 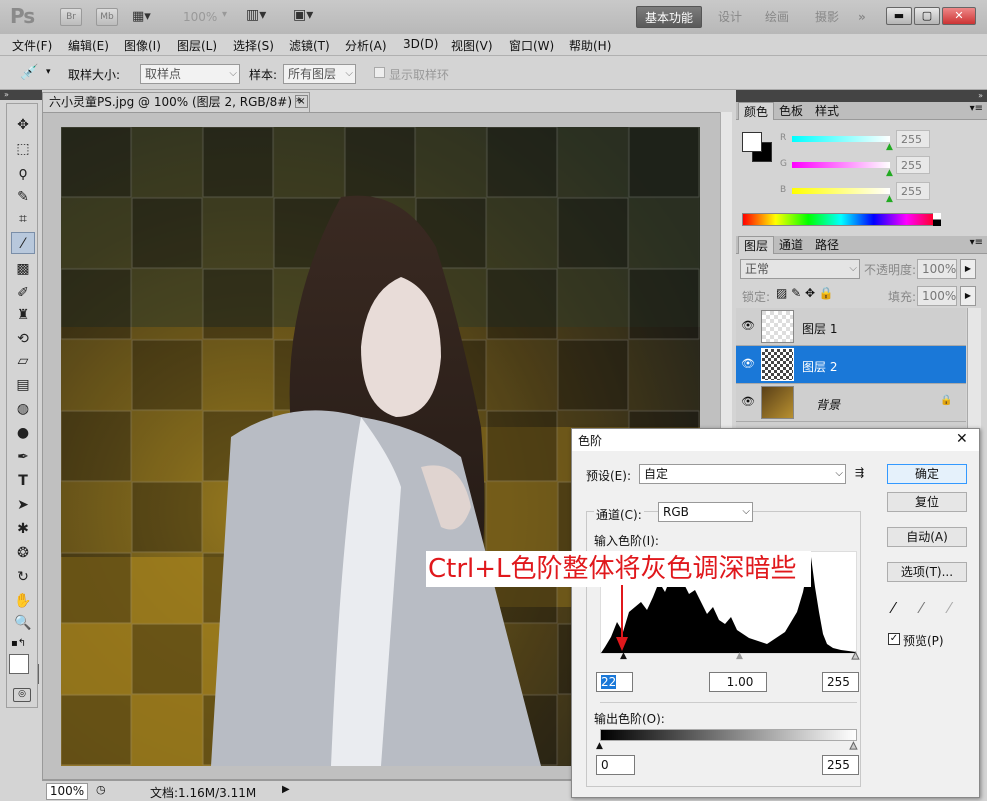 What do you see at coordinates (23, 433) in the screenshot?
I see `dodge-tool-icon: ●` at bounding box center [23, 433].